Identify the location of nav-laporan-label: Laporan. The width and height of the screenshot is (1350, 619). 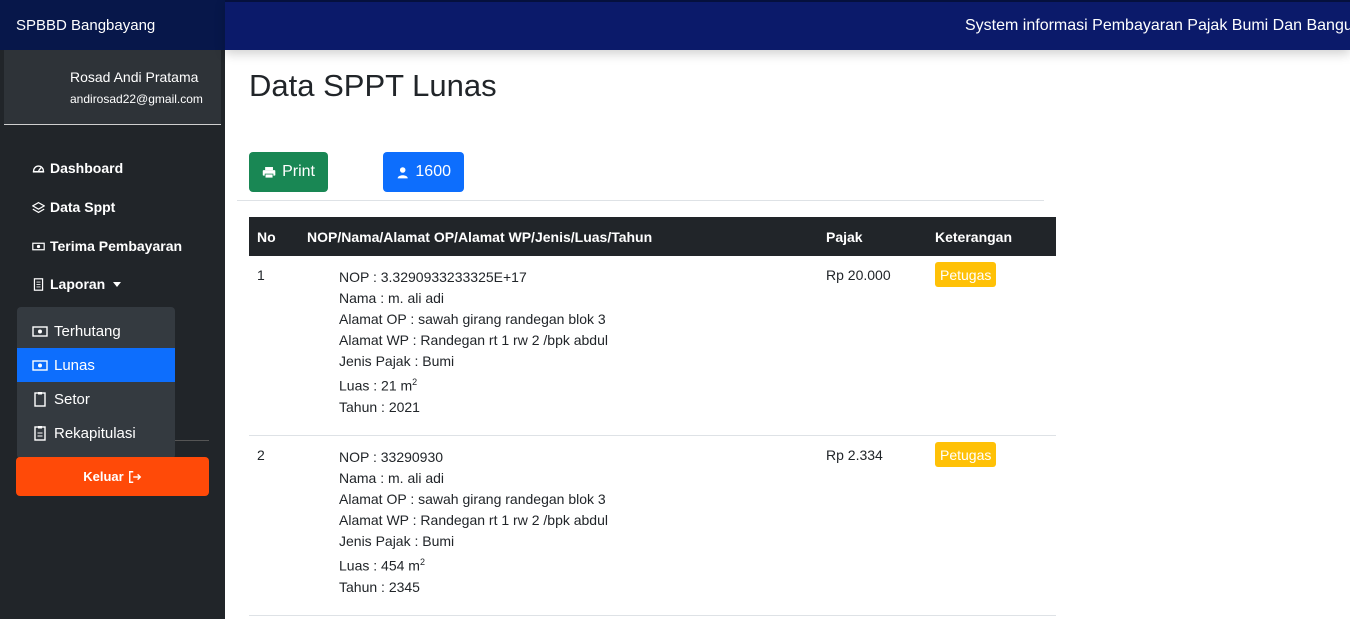
(78, 284).